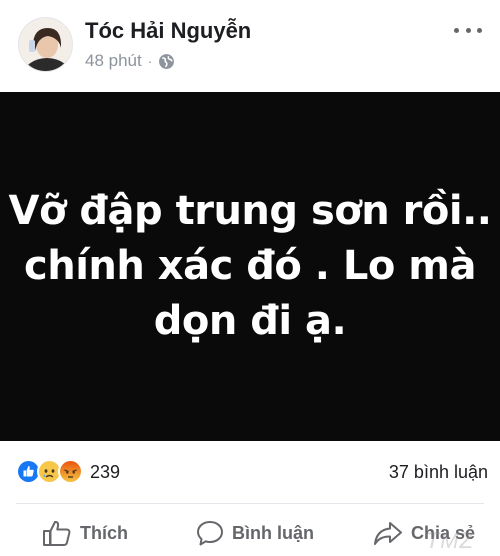 The height and width of the screenshot is (556, 500). Describe the element at coordinates (210, 533) in the screenshot. I see `comment-icon` at that location.